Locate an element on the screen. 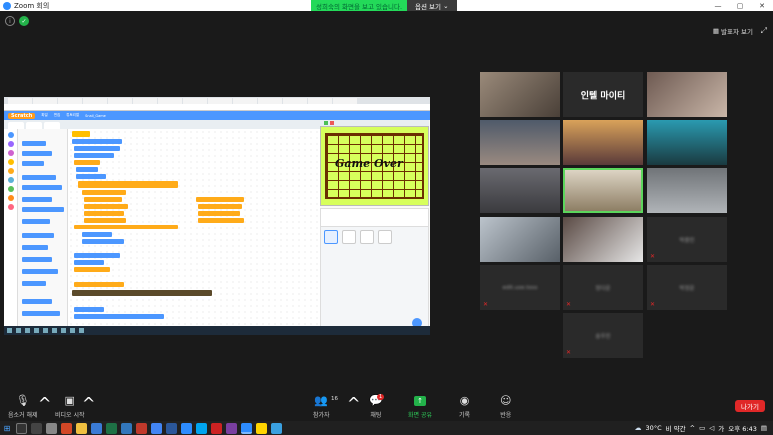 Image resolution: width=773 pixels, height=435 pixels. participants-icon: 👥 is located at coordinates (321, 400).